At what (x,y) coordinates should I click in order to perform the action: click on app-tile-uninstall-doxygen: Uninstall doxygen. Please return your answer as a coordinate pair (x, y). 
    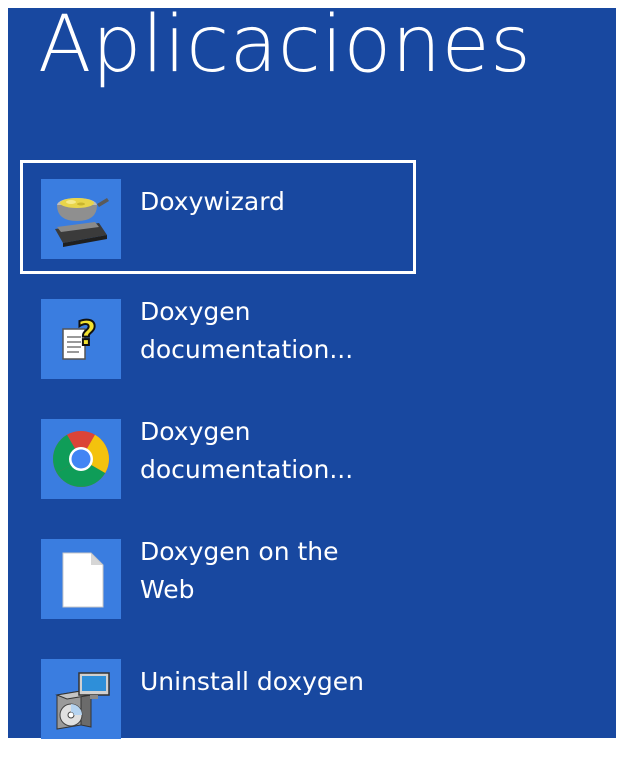
    Looking at the image, I should click on (218, 697).